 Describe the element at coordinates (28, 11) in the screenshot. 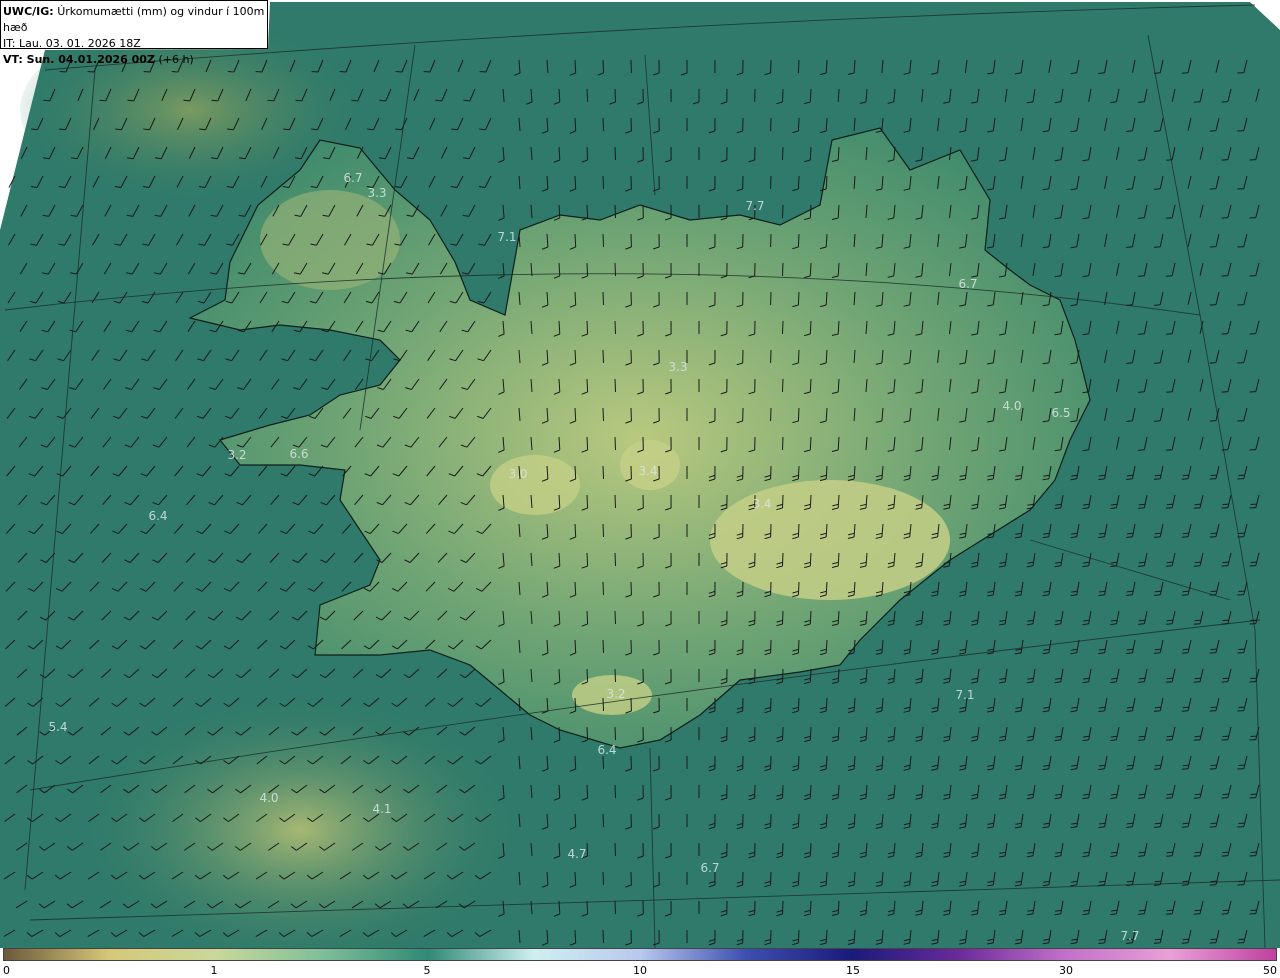

I see `model-name: UWC/IG:` at that location.